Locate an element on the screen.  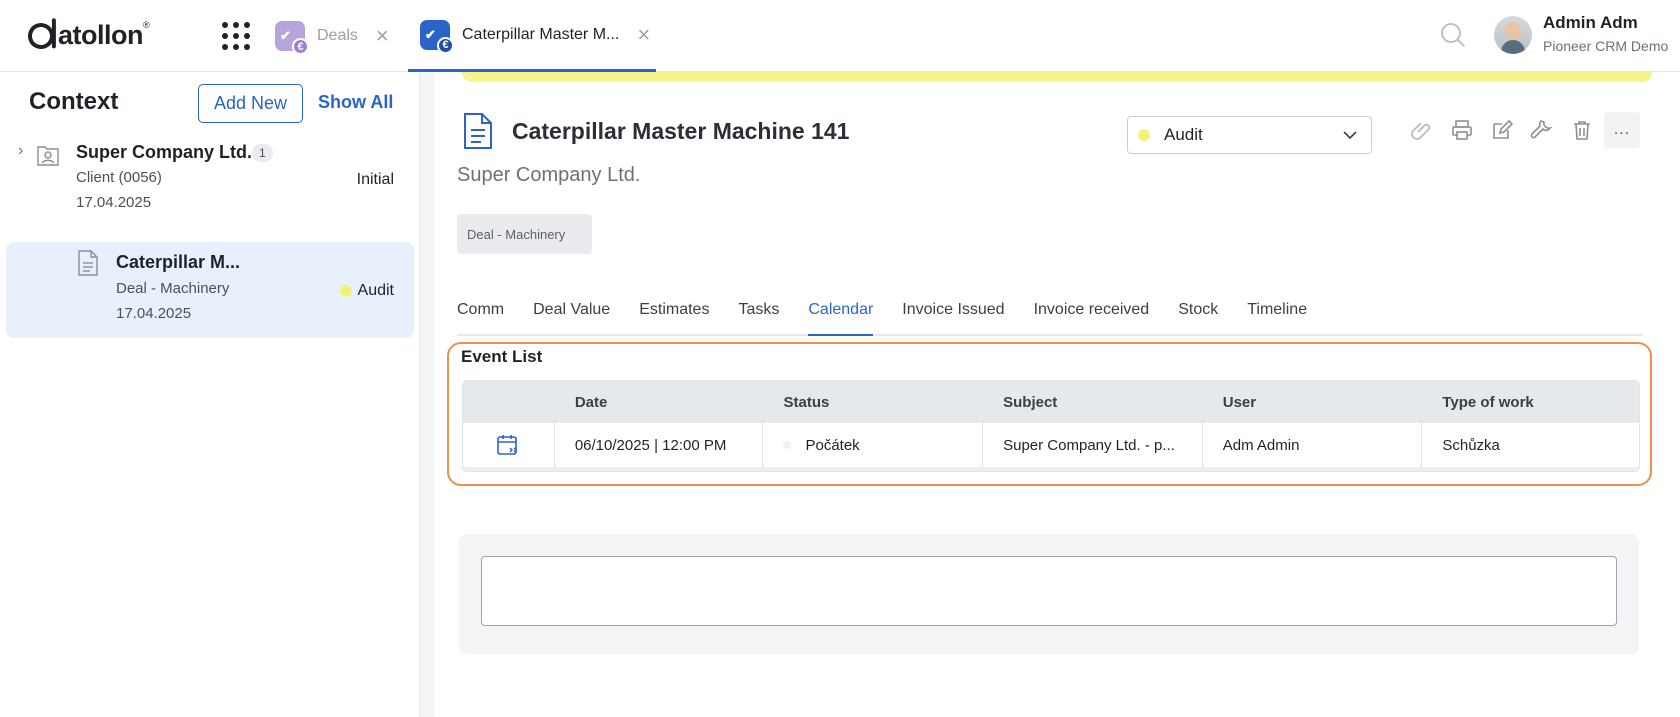
logo-mark-icon is located at coordinates (41, 35).